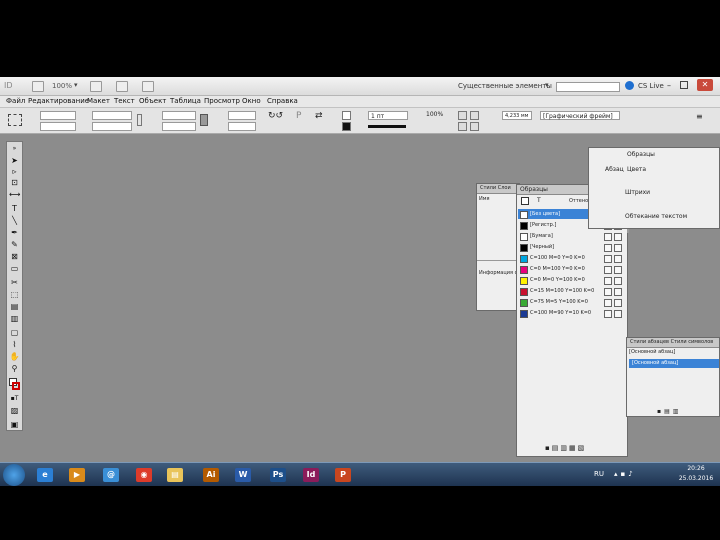 This screenshot has height=540, width=720. Describe the element at coordinates (311, 475) in the screenshot. I see `taskbar-app-indesign: Id` at that location.